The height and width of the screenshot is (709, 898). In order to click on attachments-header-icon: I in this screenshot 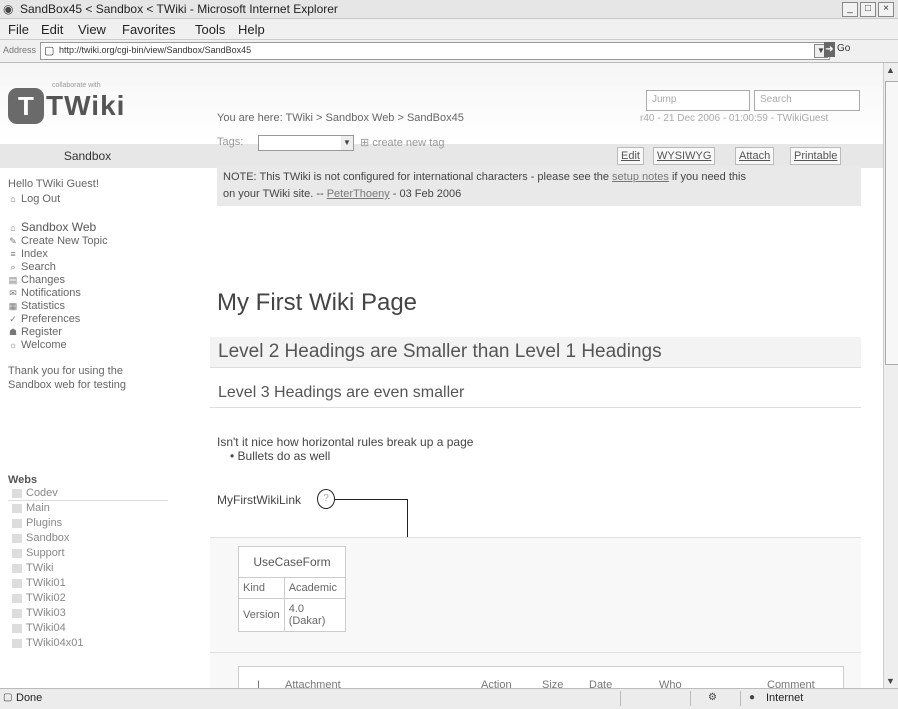, I will do `click(259, 683)`.